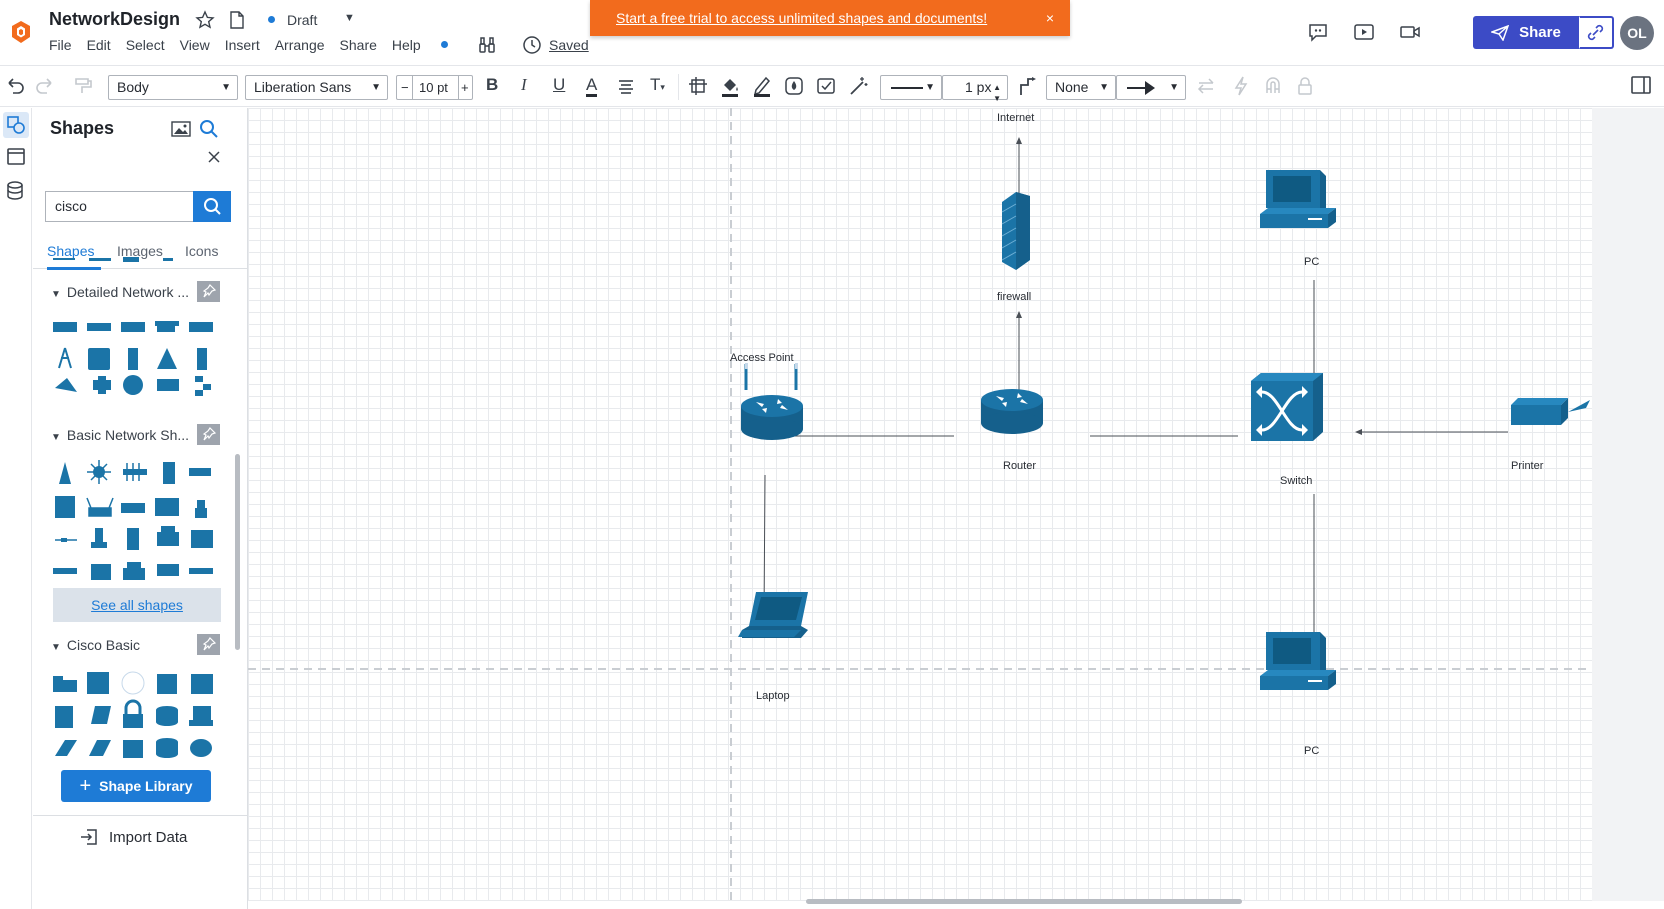  Describe the element at coordinates (858, 86) in the screenshot. I see `magic-wand-icon` at that location.